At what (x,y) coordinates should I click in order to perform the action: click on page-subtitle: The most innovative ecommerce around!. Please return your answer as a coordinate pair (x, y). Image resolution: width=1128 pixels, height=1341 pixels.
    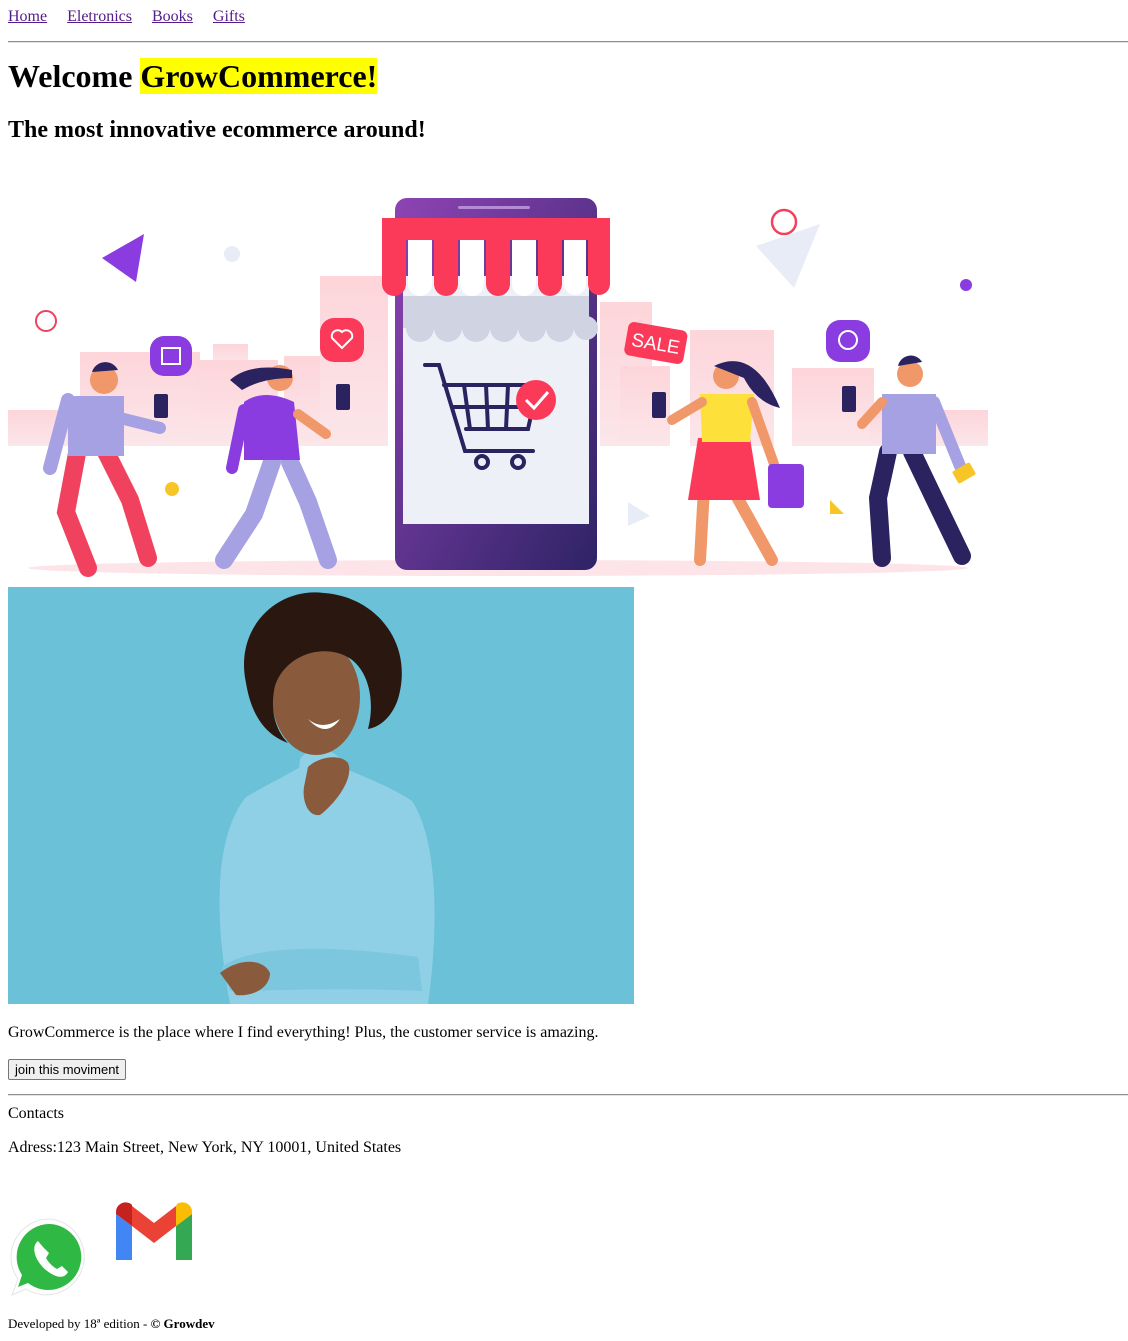
    Looking at the image, I should click on (217, 130).